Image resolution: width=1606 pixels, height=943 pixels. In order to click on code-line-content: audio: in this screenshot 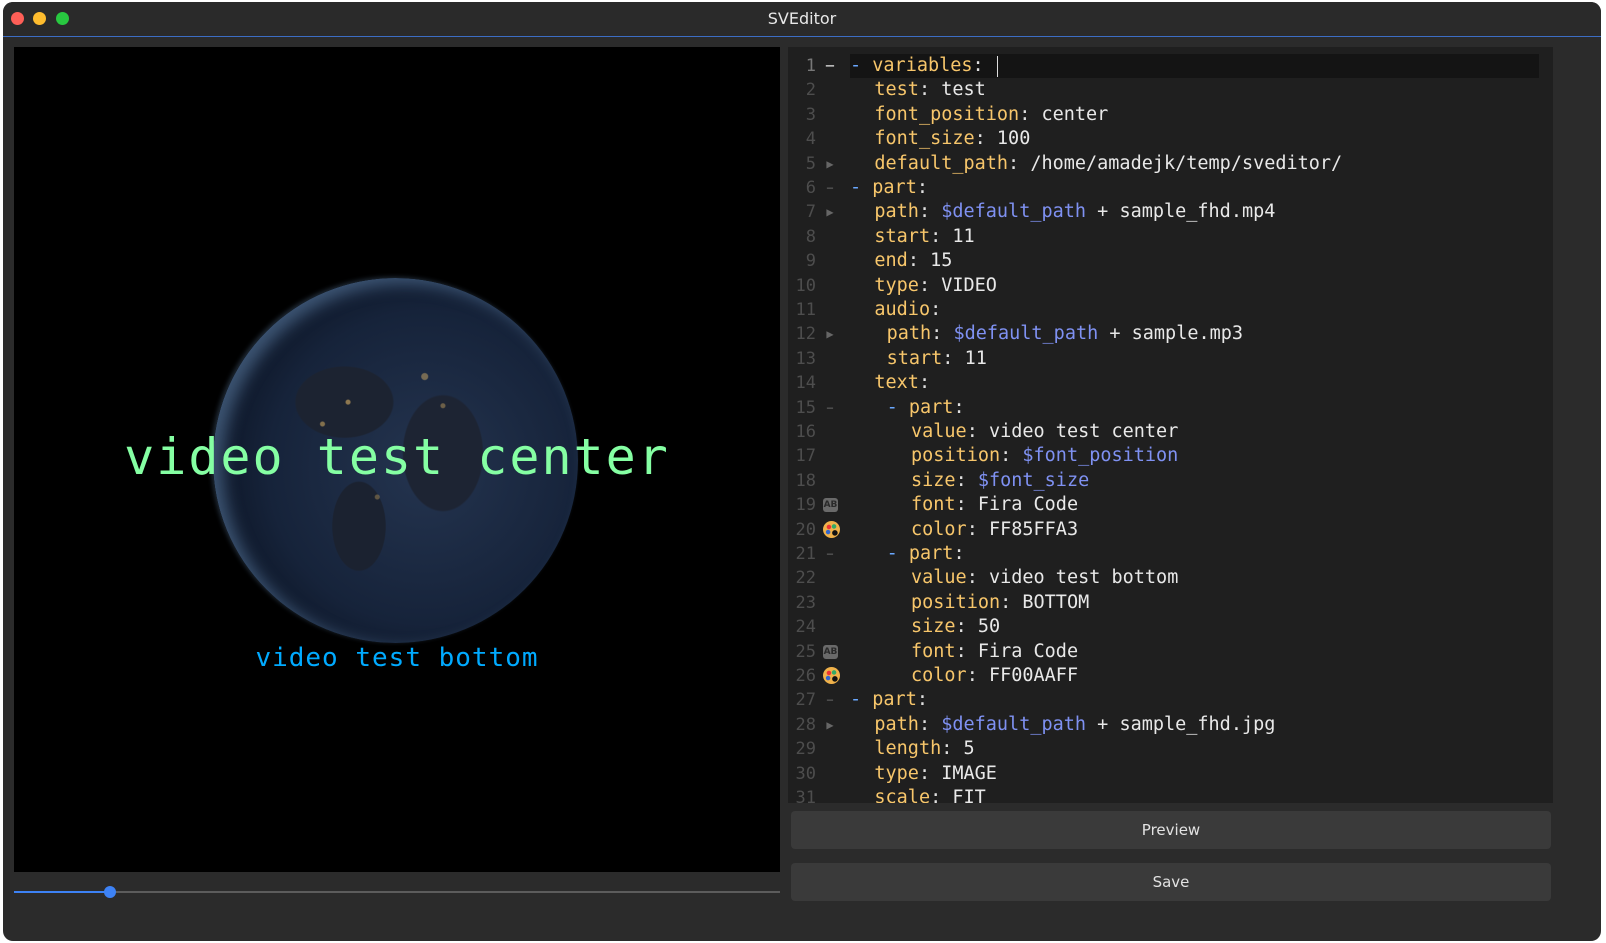, I will do `click(1194, 310)`.